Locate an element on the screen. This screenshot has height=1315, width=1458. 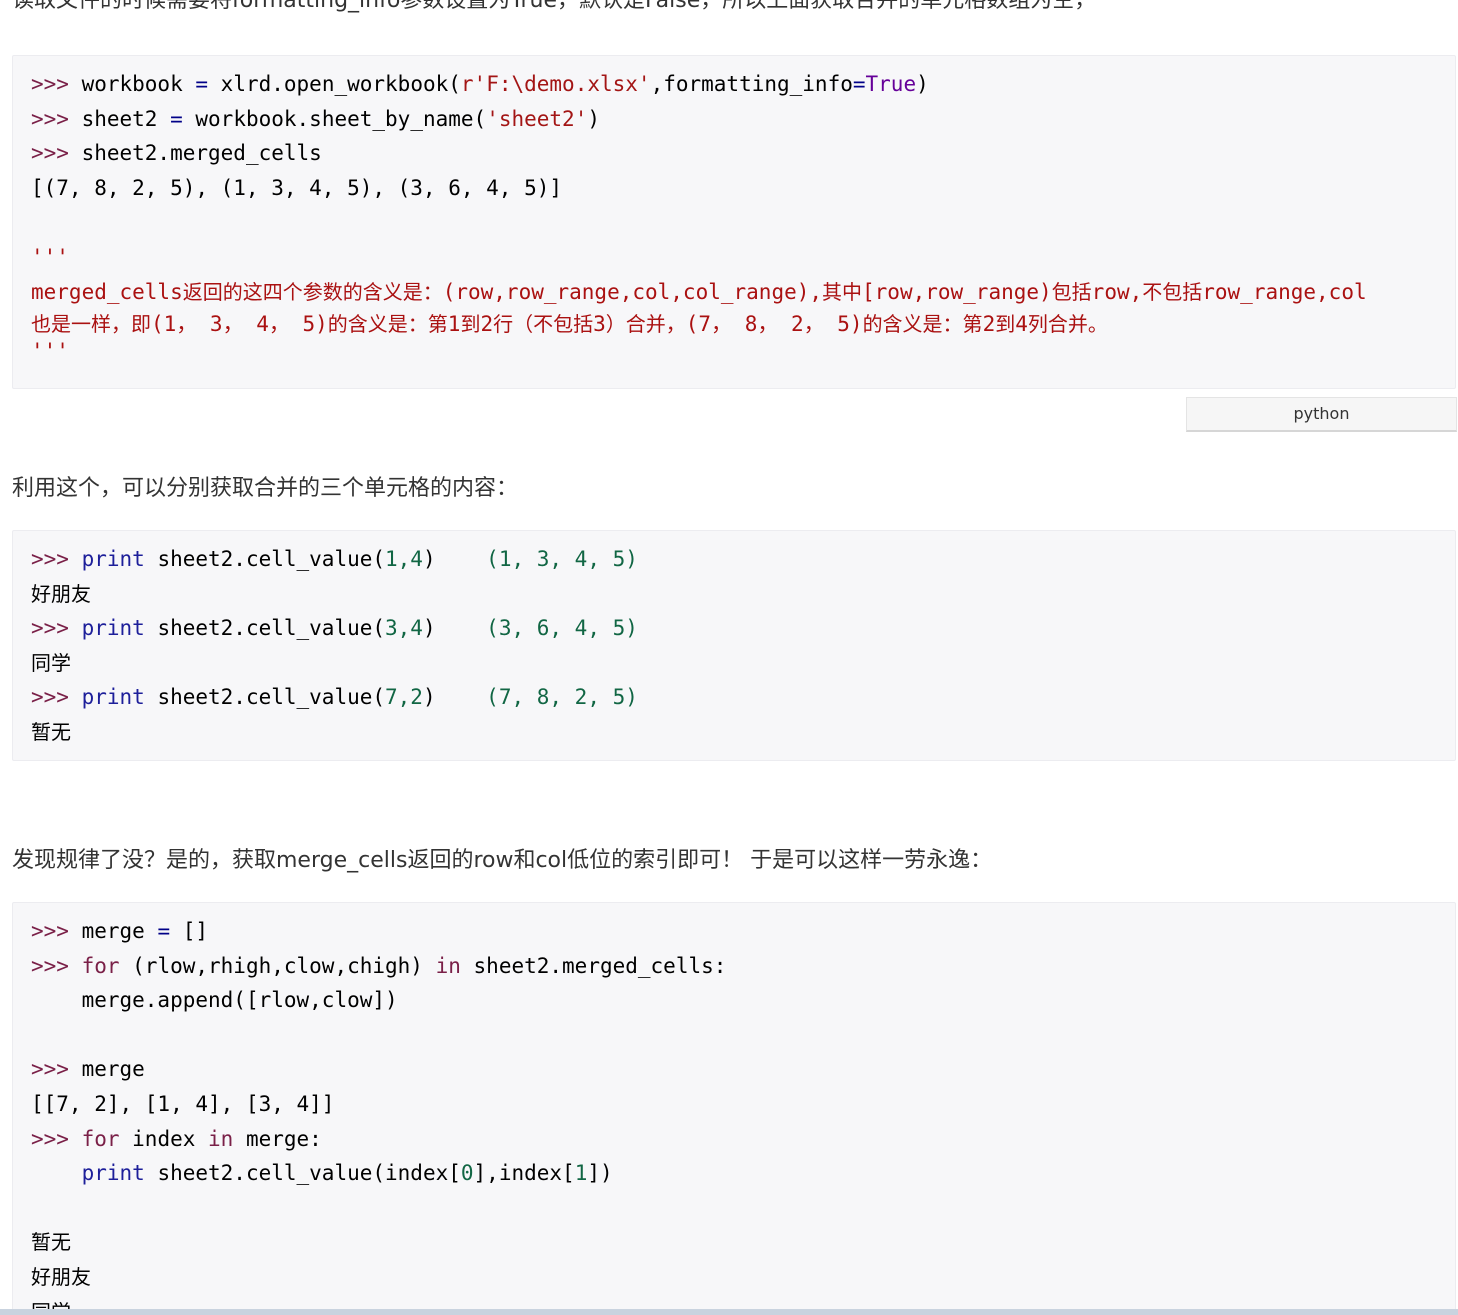
code-output-line: 同学 is located at coordinates (51, 662).